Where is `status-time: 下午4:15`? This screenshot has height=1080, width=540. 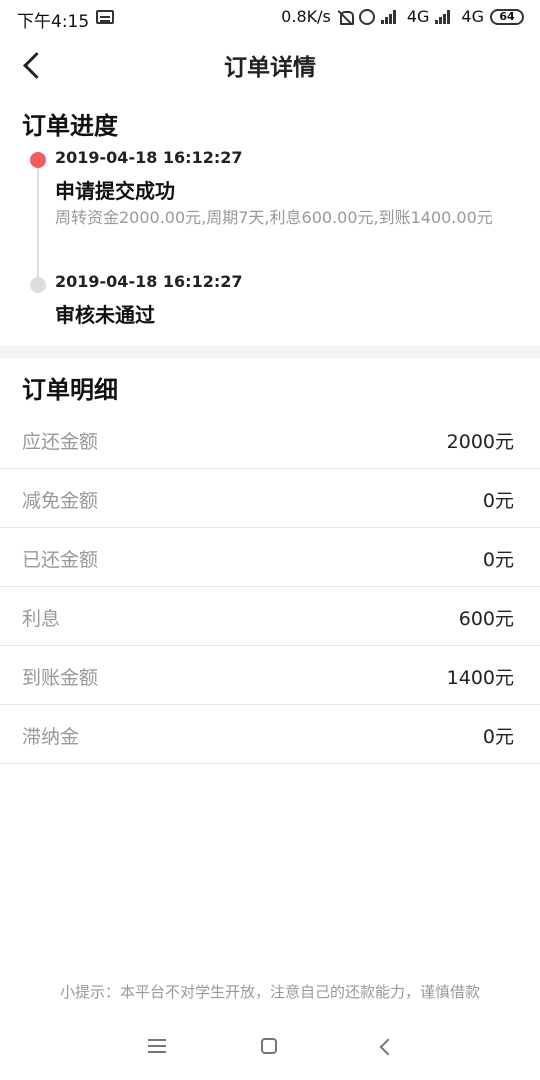 status-time: 下午4:15 is located at coordinates (53, 22).